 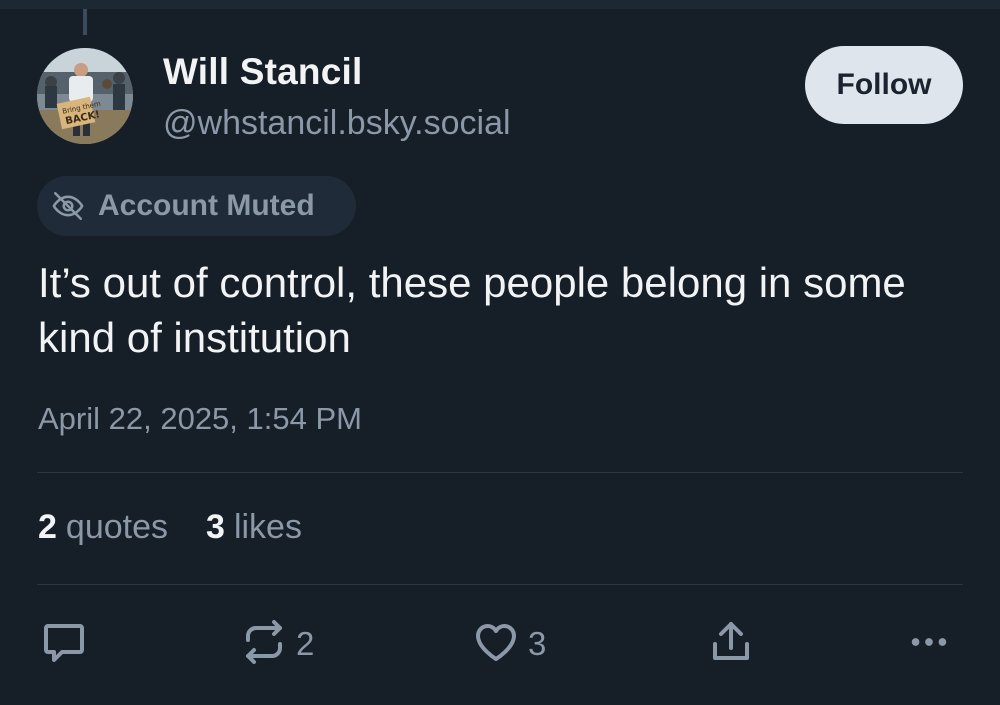 What do you see at coordinates (215, 527) in the screenshot?
I see `likes-count: 3` at bounding box center [215, 527].